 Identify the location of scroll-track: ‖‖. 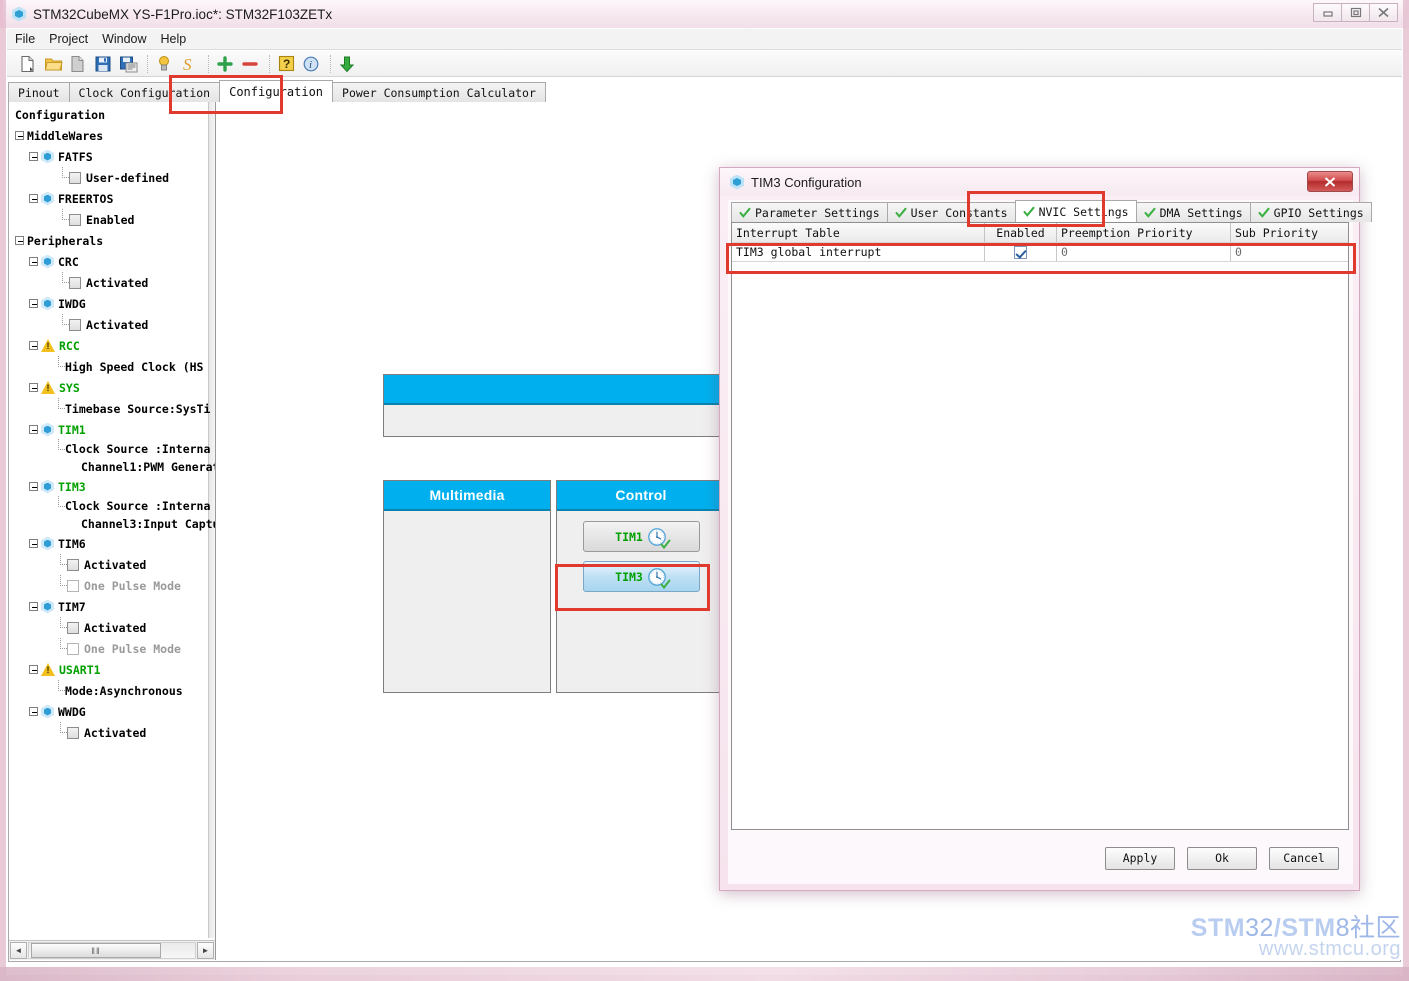
(112, 950).